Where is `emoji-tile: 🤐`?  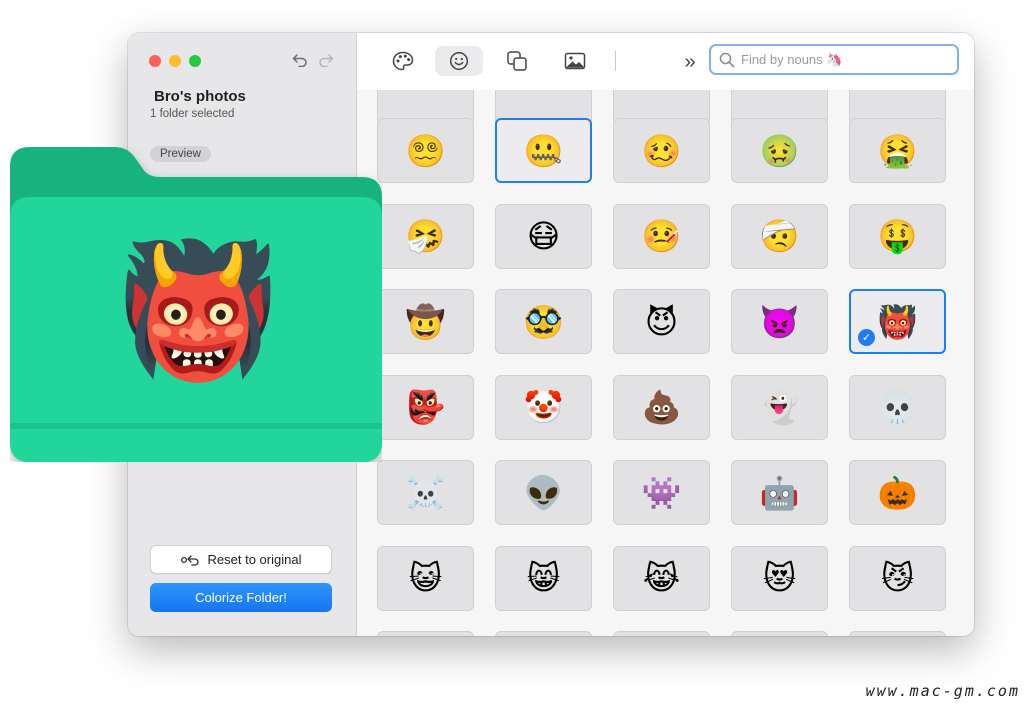
emoji-tile: 🤐 is located at coordinates (543, 150).